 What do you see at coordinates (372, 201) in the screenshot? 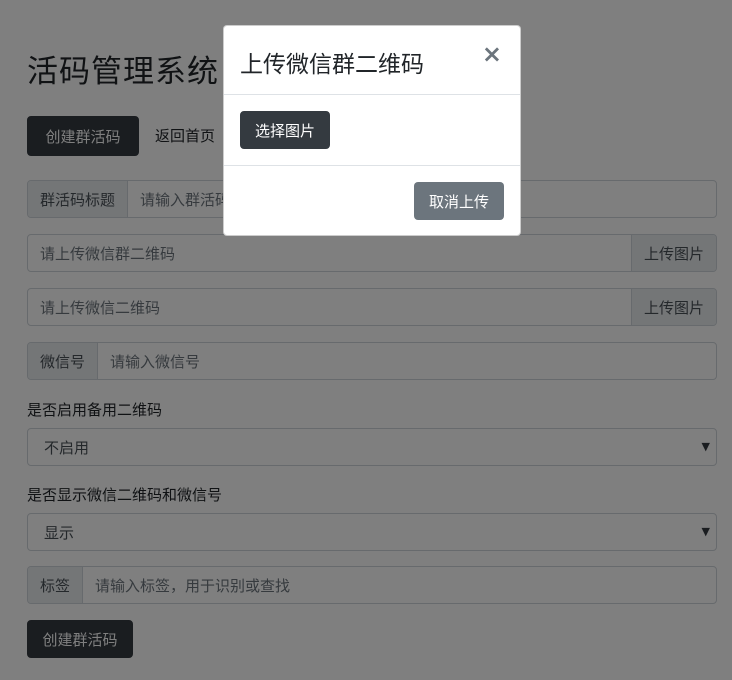
I see `modal-footer: 取消上传` at bounding box center [372, 201].